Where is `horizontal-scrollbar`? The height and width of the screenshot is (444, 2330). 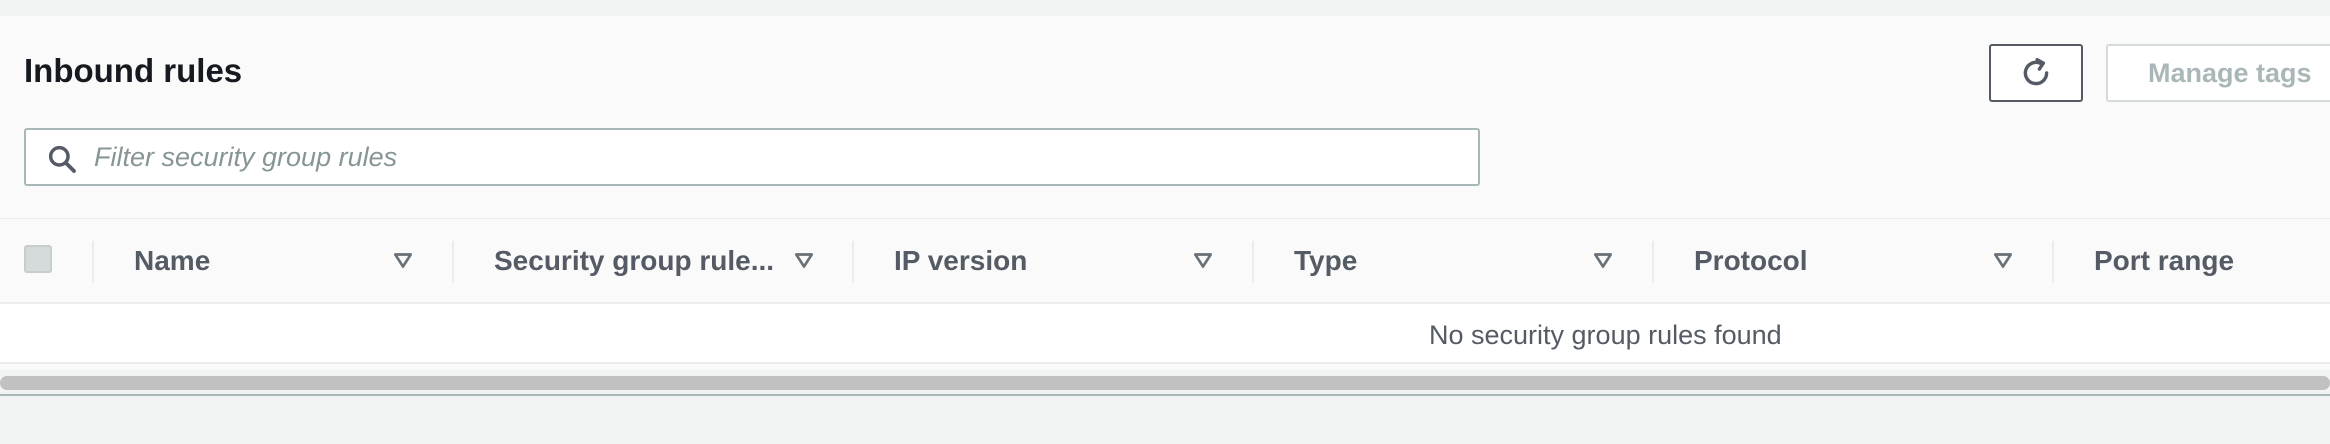
horizontal-scrollbar is located at coordinates (1165, 383).